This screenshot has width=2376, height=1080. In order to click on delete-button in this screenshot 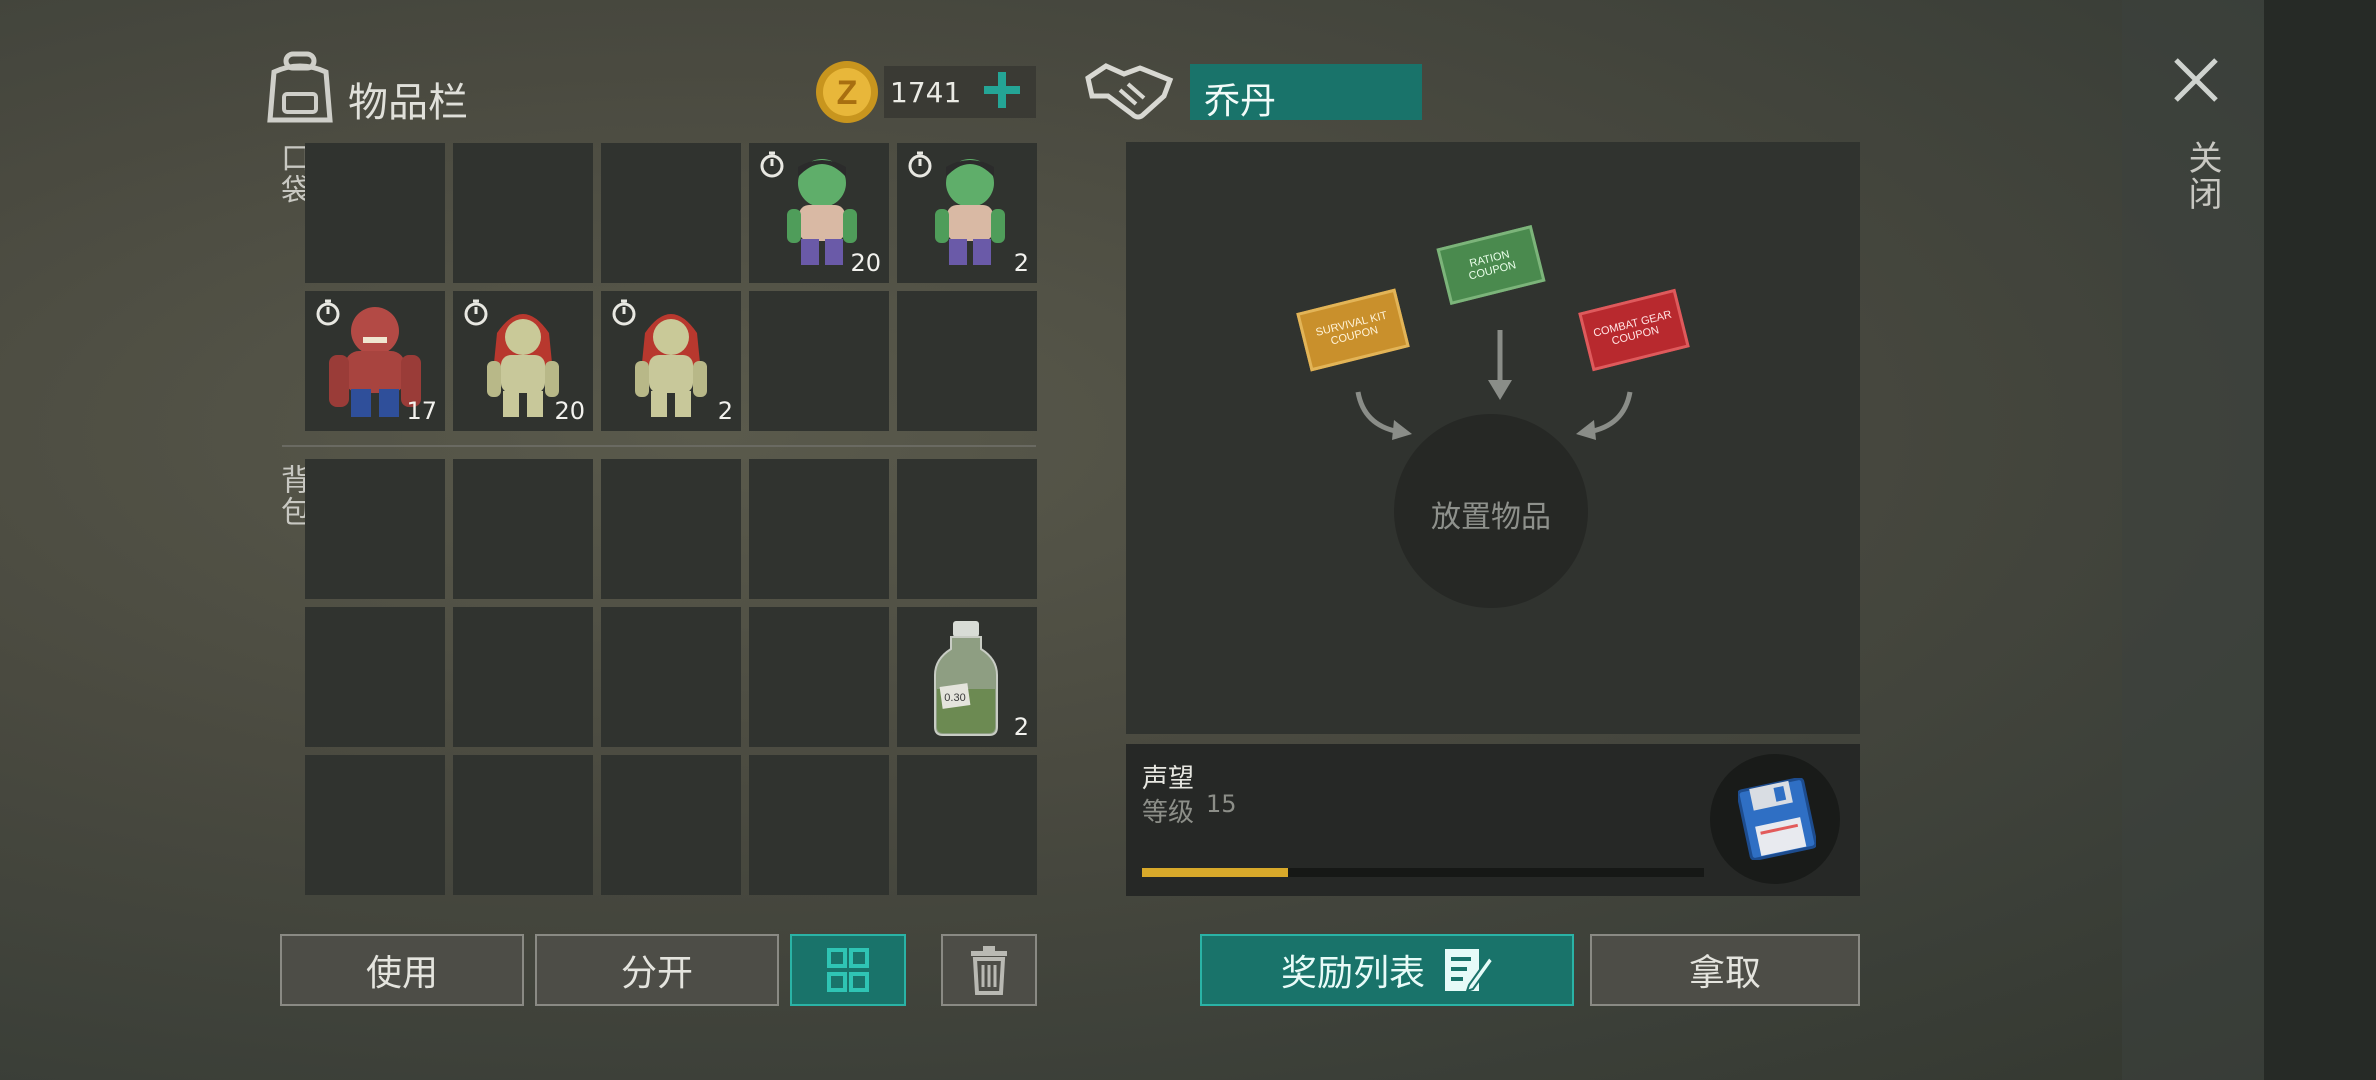, I will do `click(989, 970)`.